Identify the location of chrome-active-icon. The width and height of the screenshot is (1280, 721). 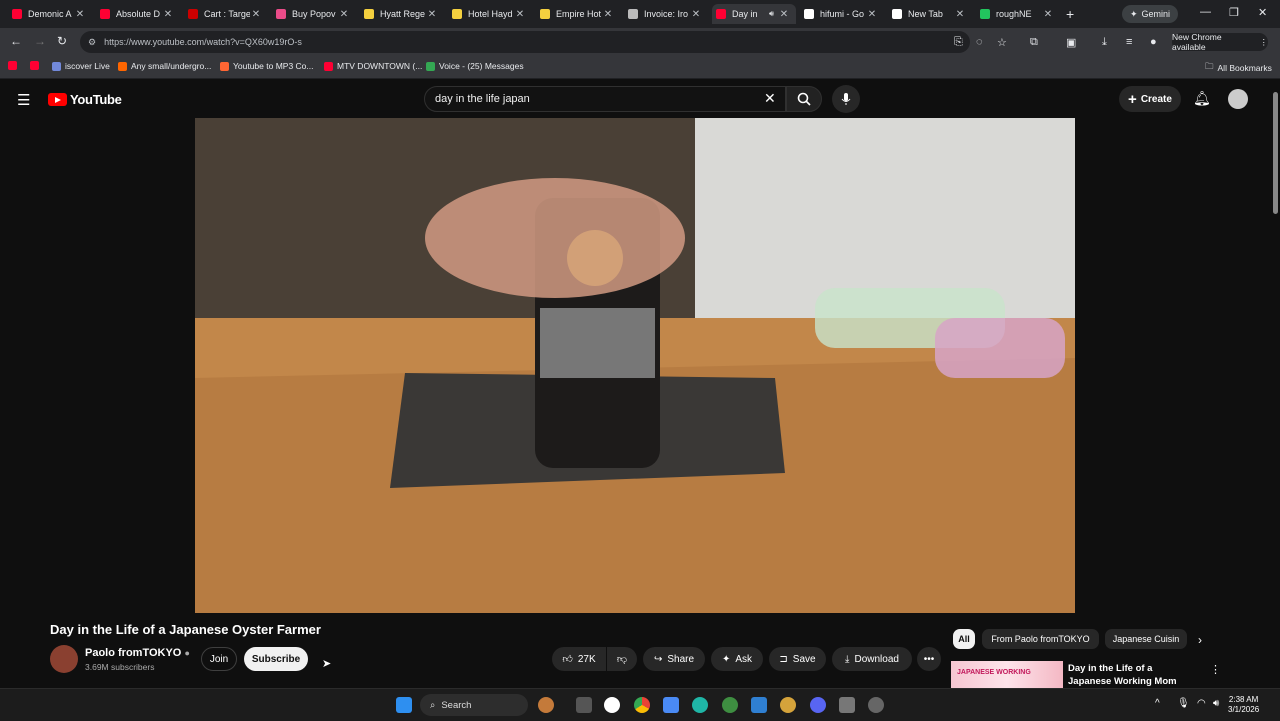
(730, 705).